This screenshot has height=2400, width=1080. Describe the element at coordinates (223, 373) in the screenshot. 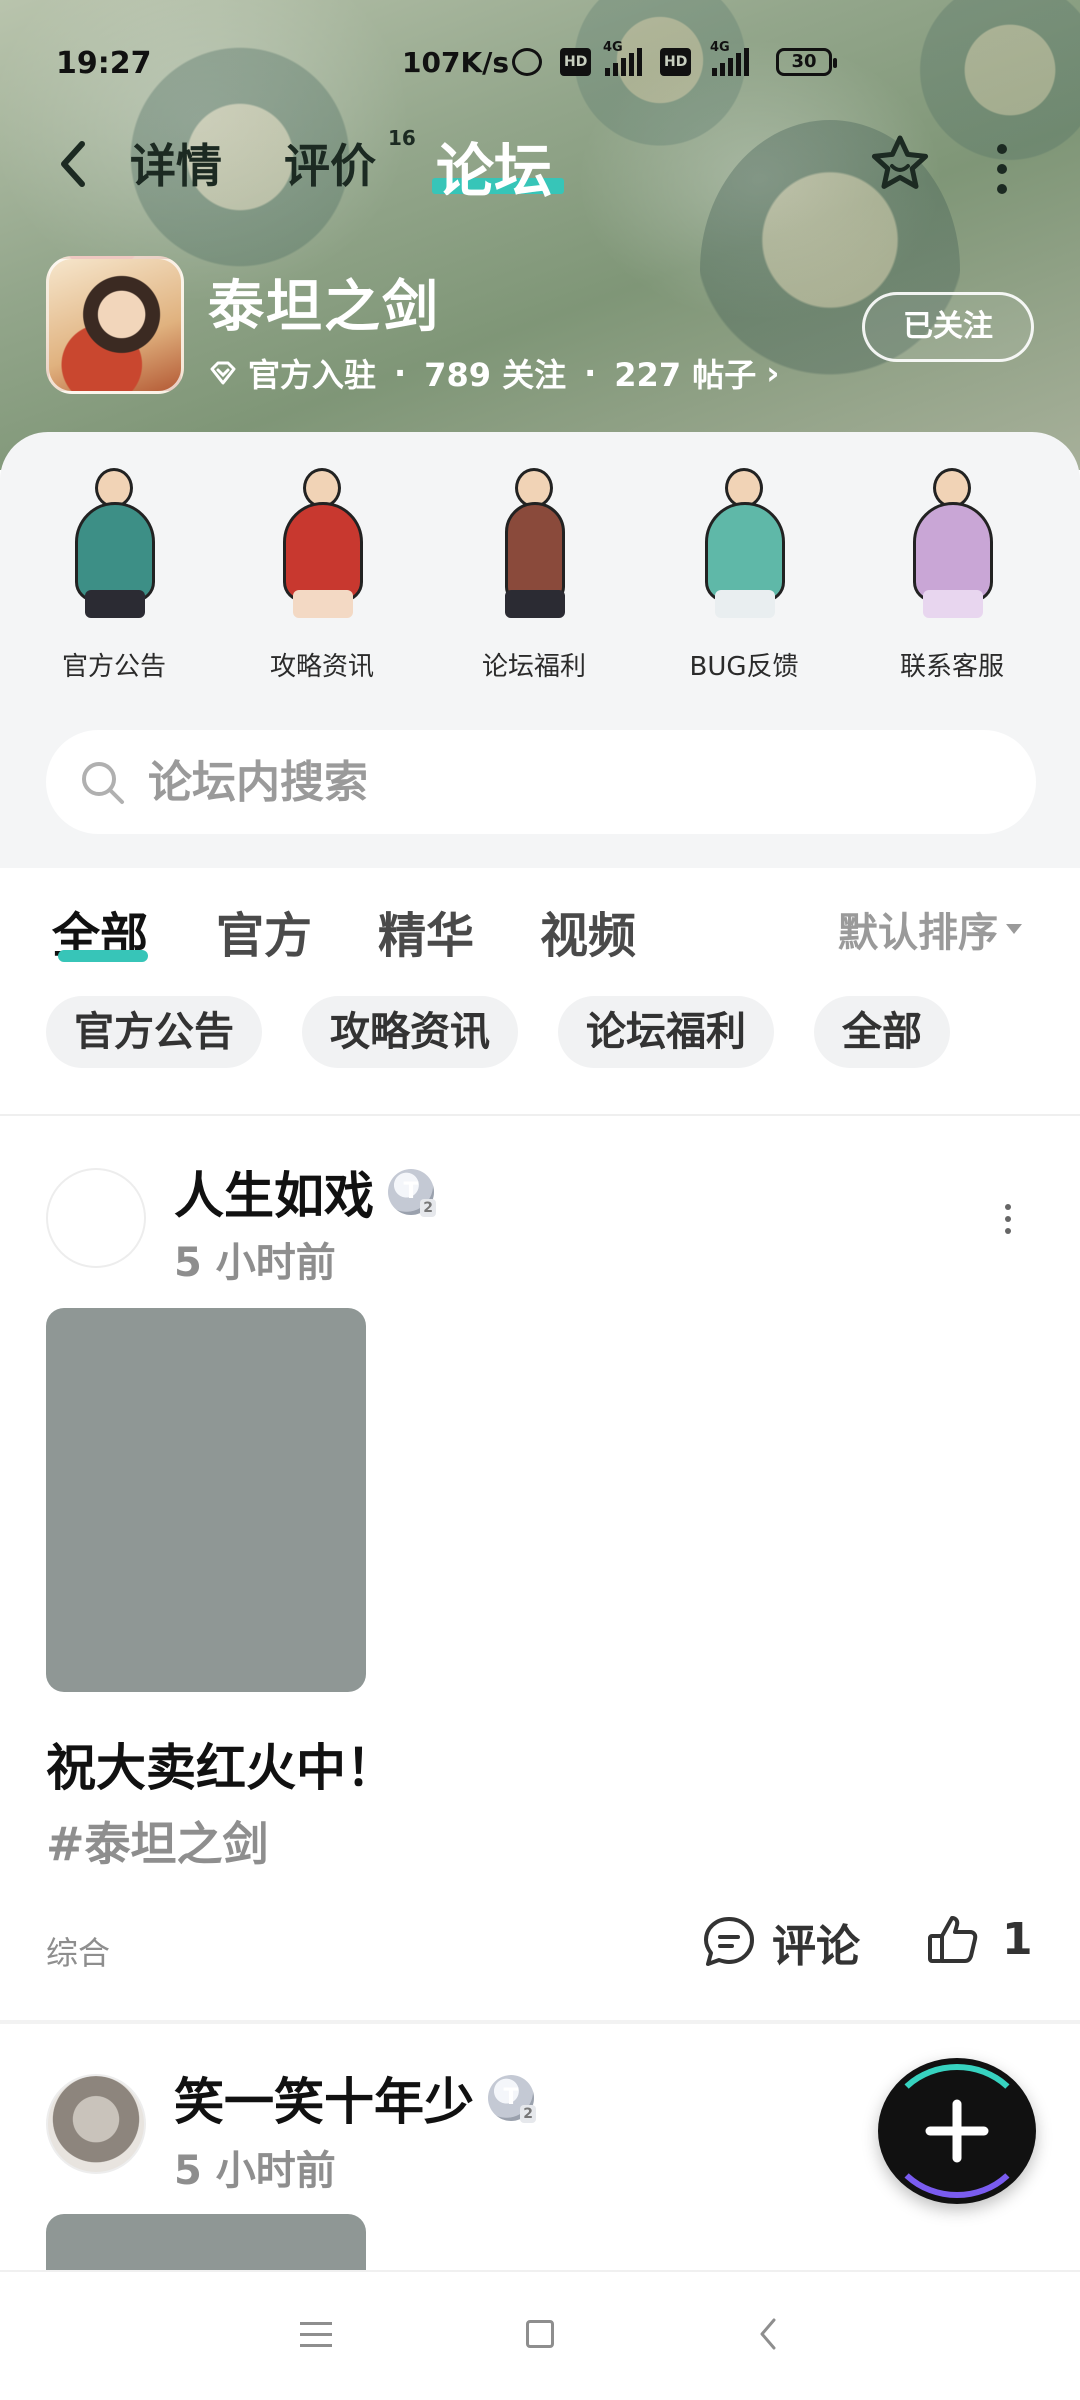

I see `diamond-heart-icon` at that location.